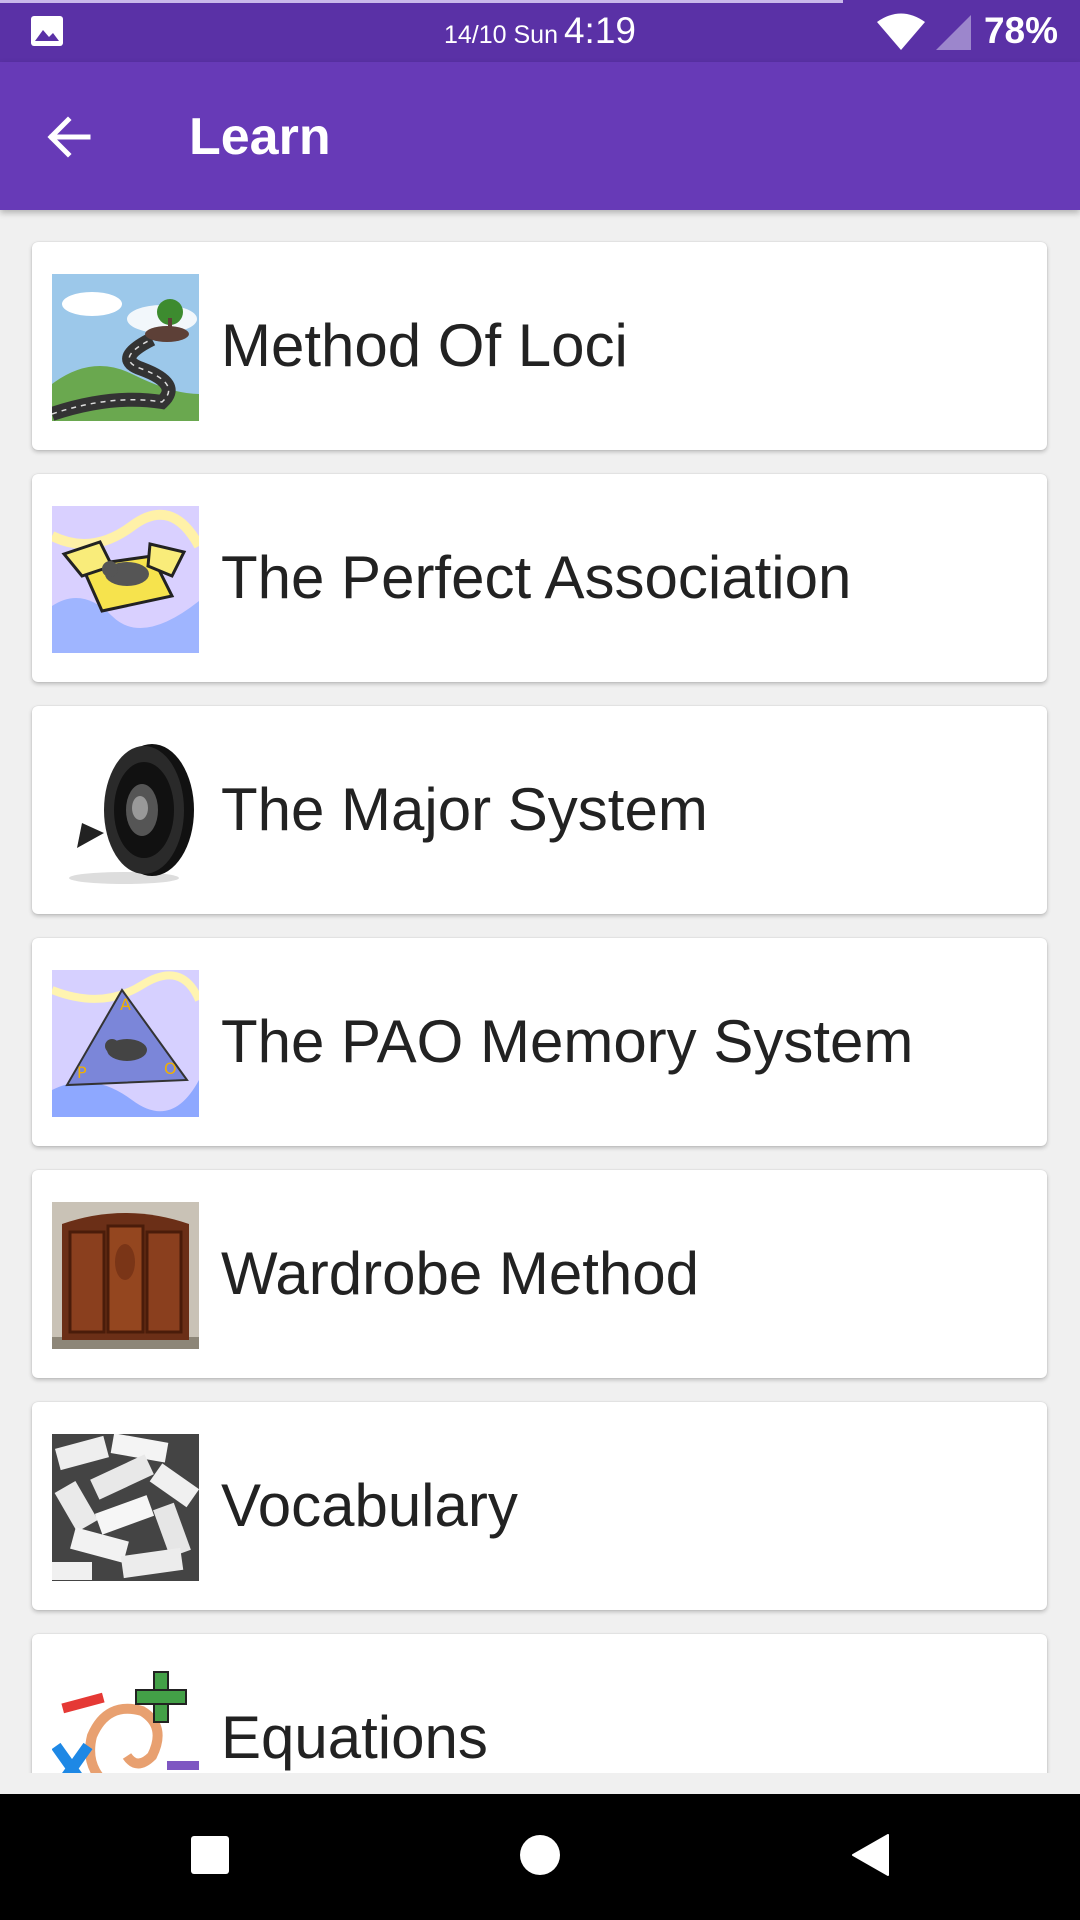 The width and height of the screenshot is (1080, 1920). I want to click on battery-percentage: 78%, so click(1020, 30).